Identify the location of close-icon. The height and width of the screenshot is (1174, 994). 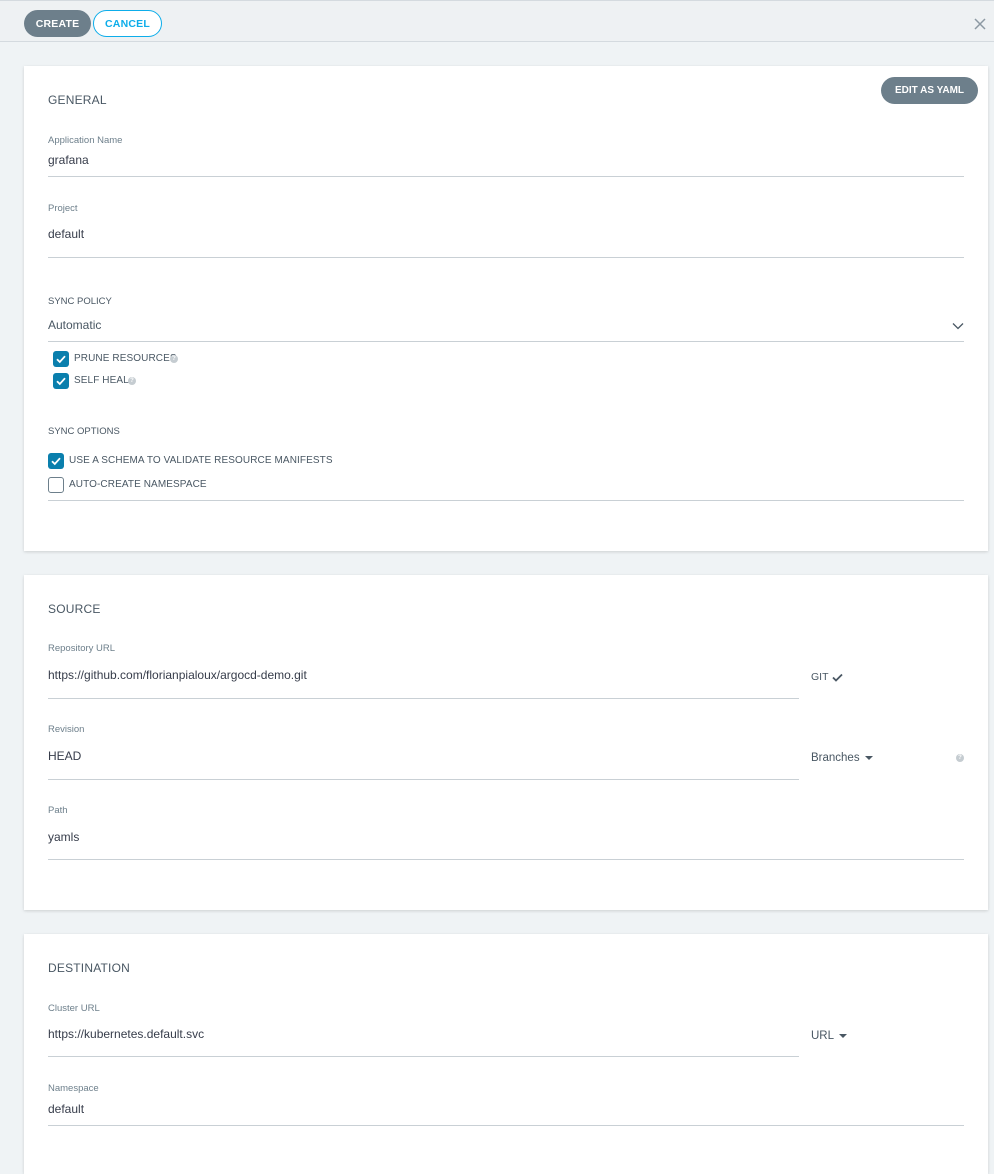
(980, 24).